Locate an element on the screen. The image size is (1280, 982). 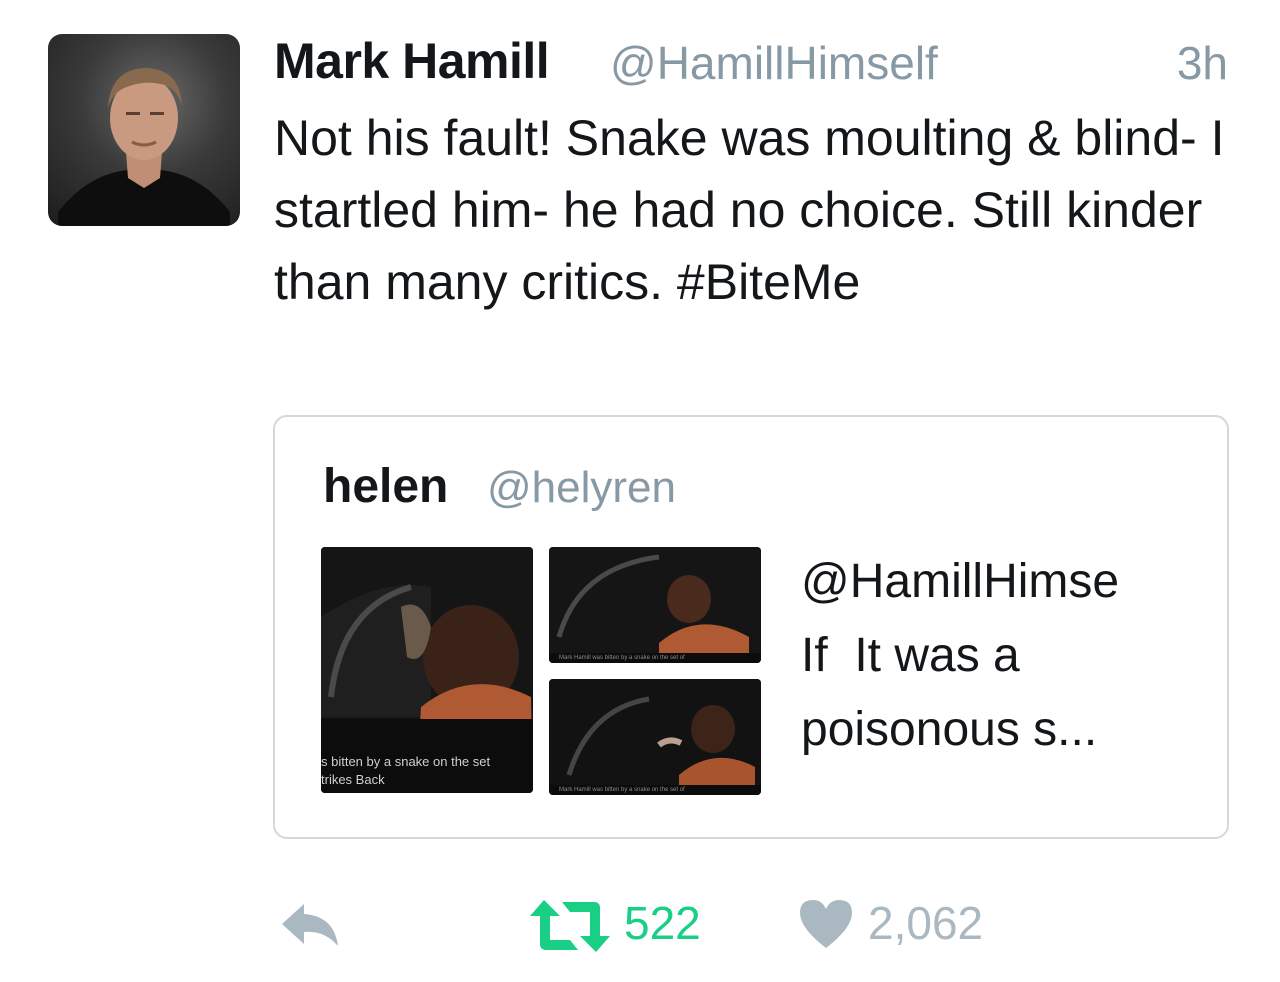
author-handle: @HamillHimself is located at coordinates (774, 63).